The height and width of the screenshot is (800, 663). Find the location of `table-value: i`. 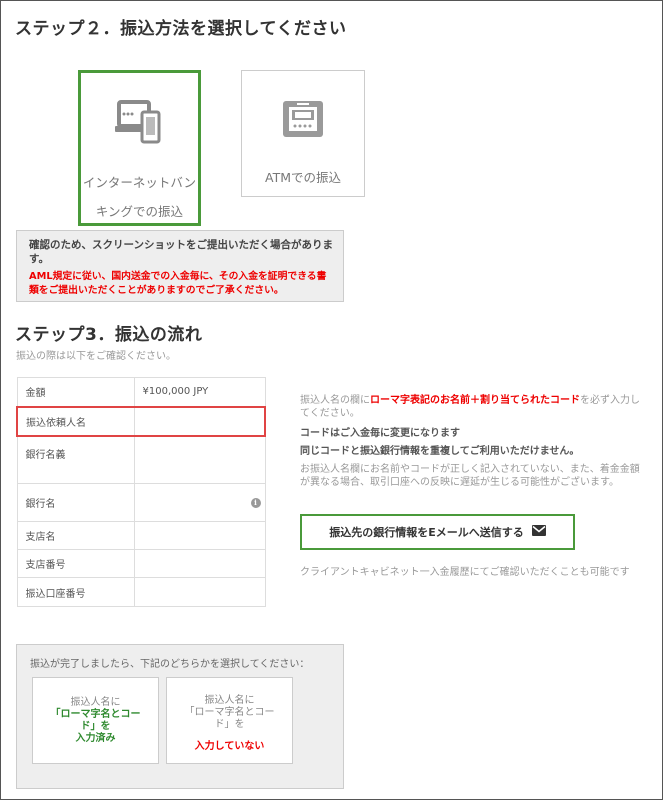

table-value: i is located at coordinates (199, 502).